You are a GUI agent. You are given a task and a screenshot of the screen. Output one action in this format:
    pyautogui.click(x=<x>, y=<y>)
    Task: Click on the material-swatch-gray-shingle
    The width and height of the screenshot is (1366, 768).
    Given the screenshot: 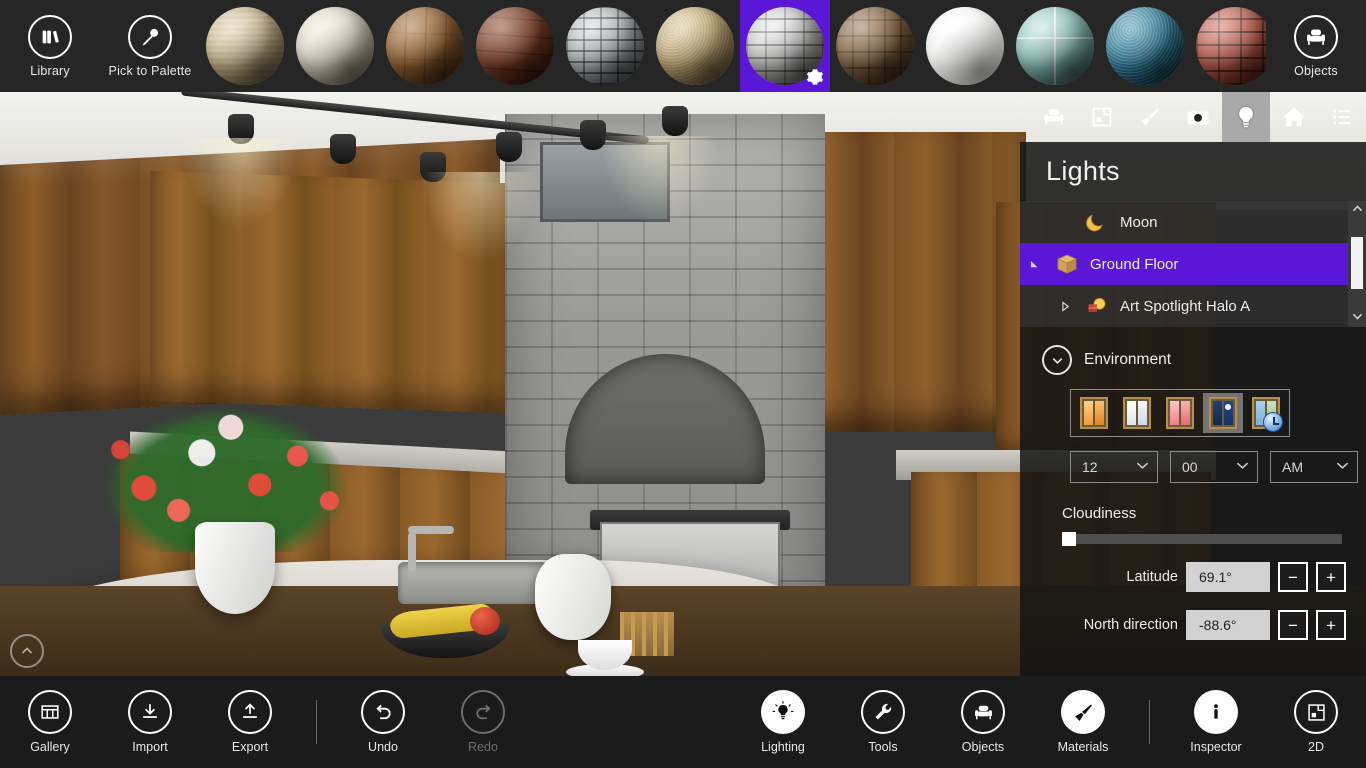 What is the action you would take?
    pyautogui.click(x=785, y=46)
    